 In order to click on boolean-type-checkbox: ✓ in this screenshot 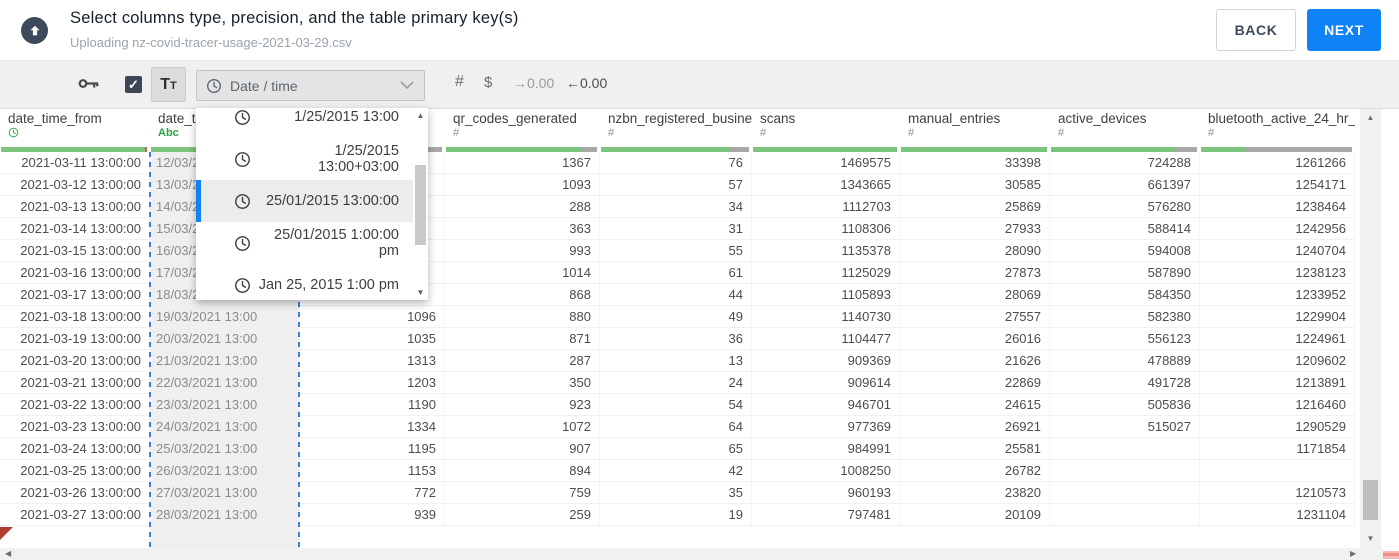, I will do `click(133, 84)`.